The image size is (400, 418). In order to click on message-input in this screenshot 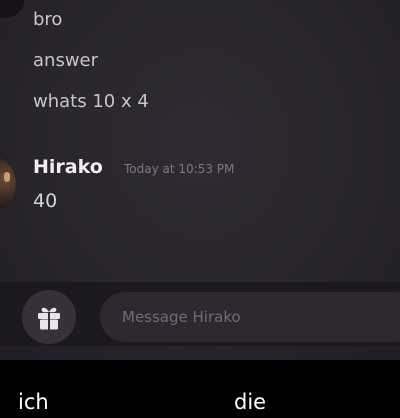, I will do `click(250, 317)`.